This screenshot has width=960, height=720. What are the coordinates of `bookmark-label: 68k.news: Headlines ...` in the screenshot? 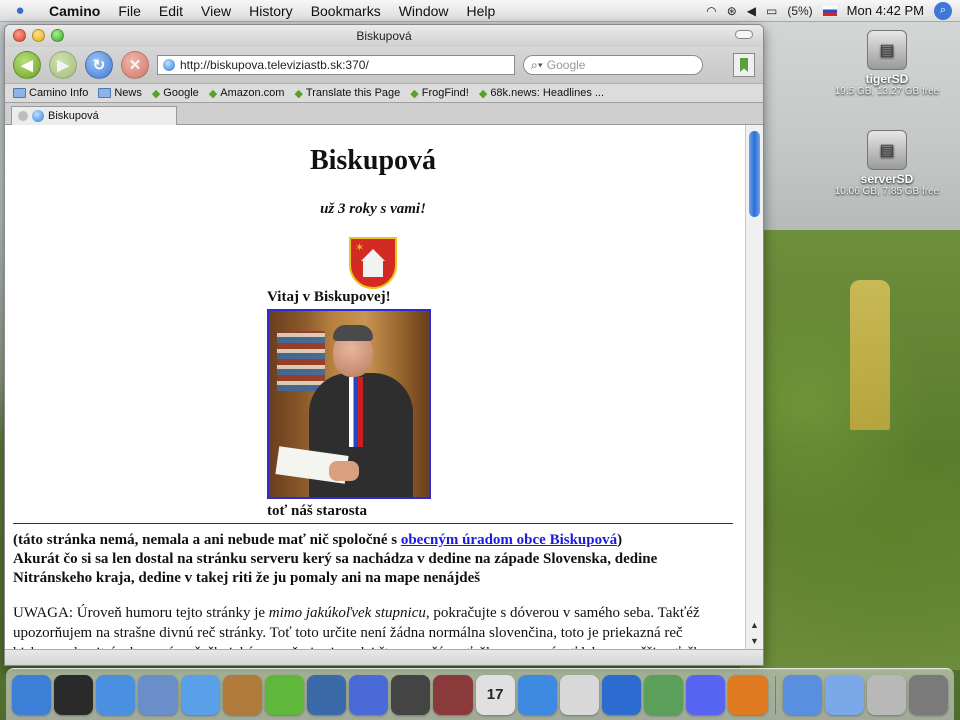 It's located at (547, 93).